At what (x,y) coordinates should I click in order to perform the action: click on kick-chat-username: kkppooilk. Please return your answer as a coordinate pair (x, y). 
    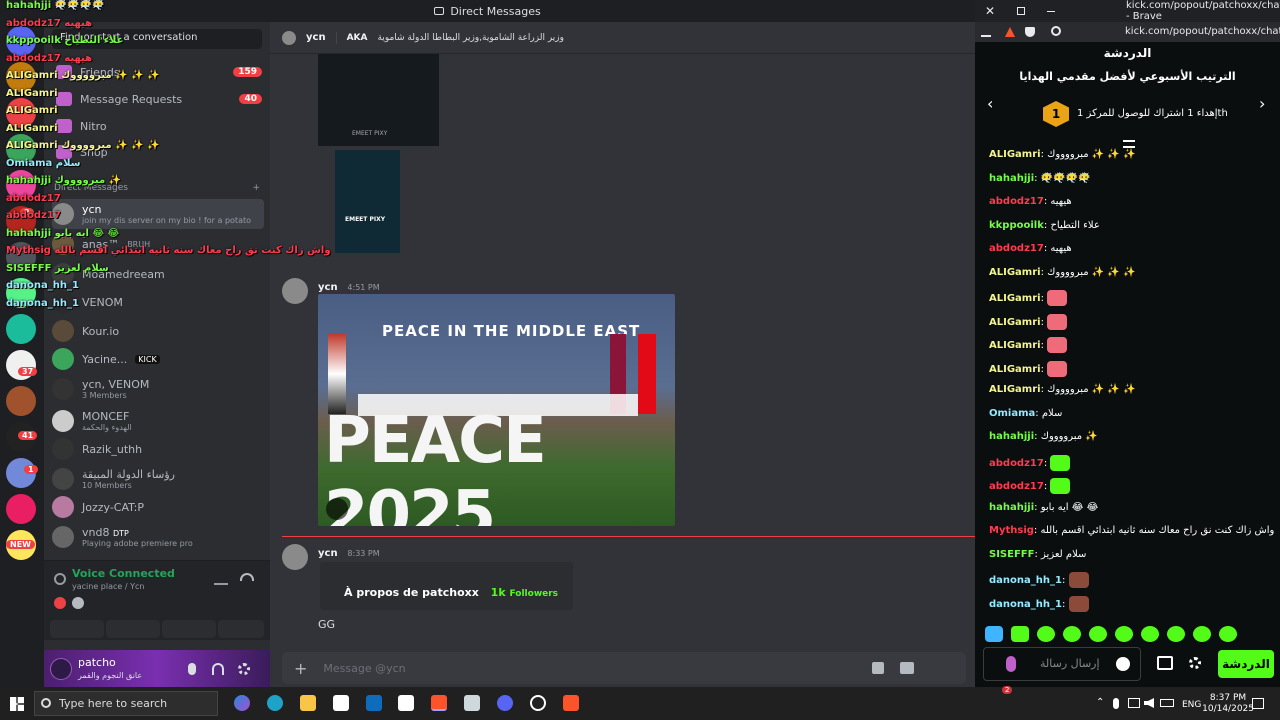
    Looking at the image, I should click on (1016, 225).